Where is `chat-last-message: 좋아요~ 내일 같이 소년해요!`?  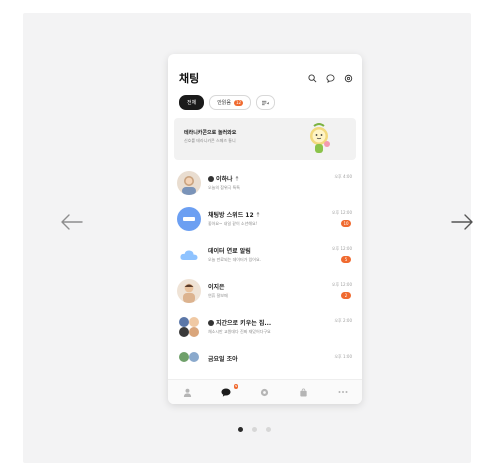
chat-last-message: 좋아요~ 내일 같이 소년해요! is located at coordinates (233, 223).